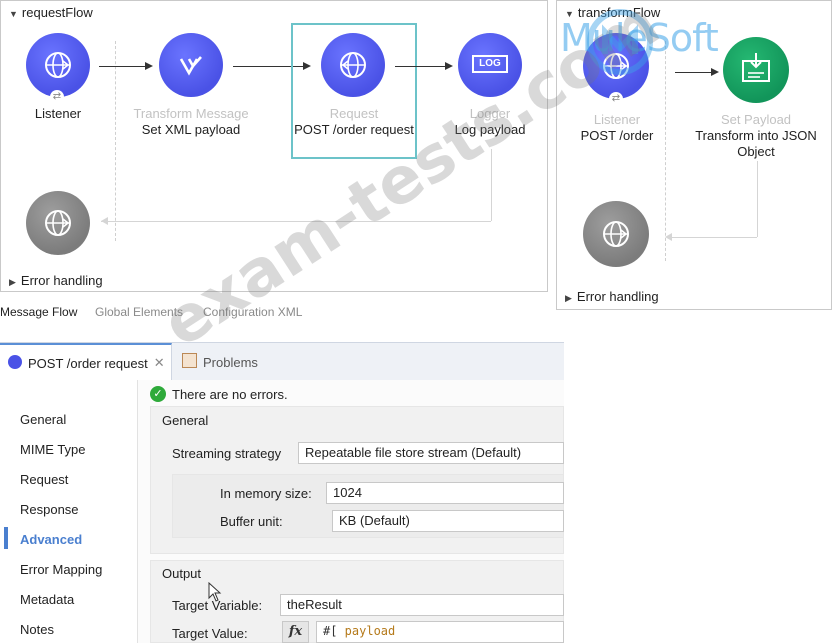 Image resolution: width=832 pixels, height=643 pixels. I want to click on mulesoft-logo-text: MuleSoft, so click(639, 38).